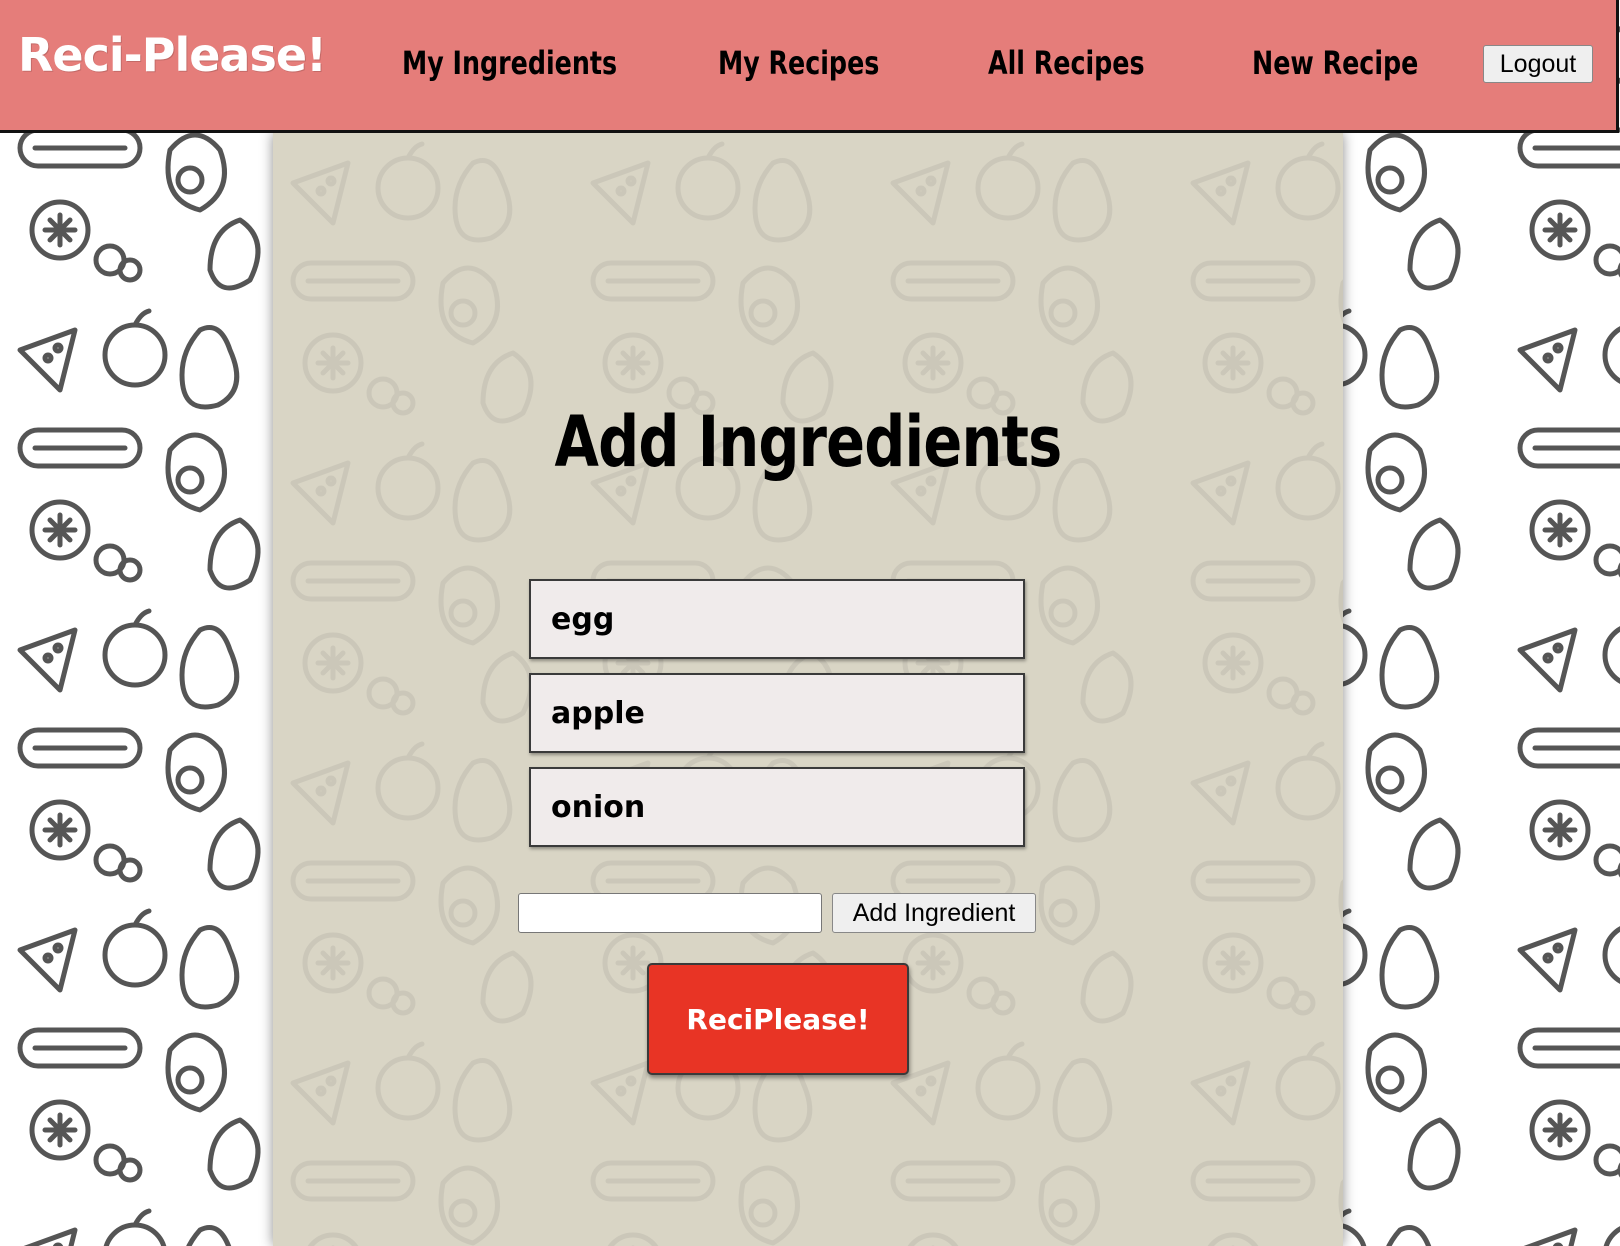  I want to click on page-title: Add Ingredients, so click(808, 442).